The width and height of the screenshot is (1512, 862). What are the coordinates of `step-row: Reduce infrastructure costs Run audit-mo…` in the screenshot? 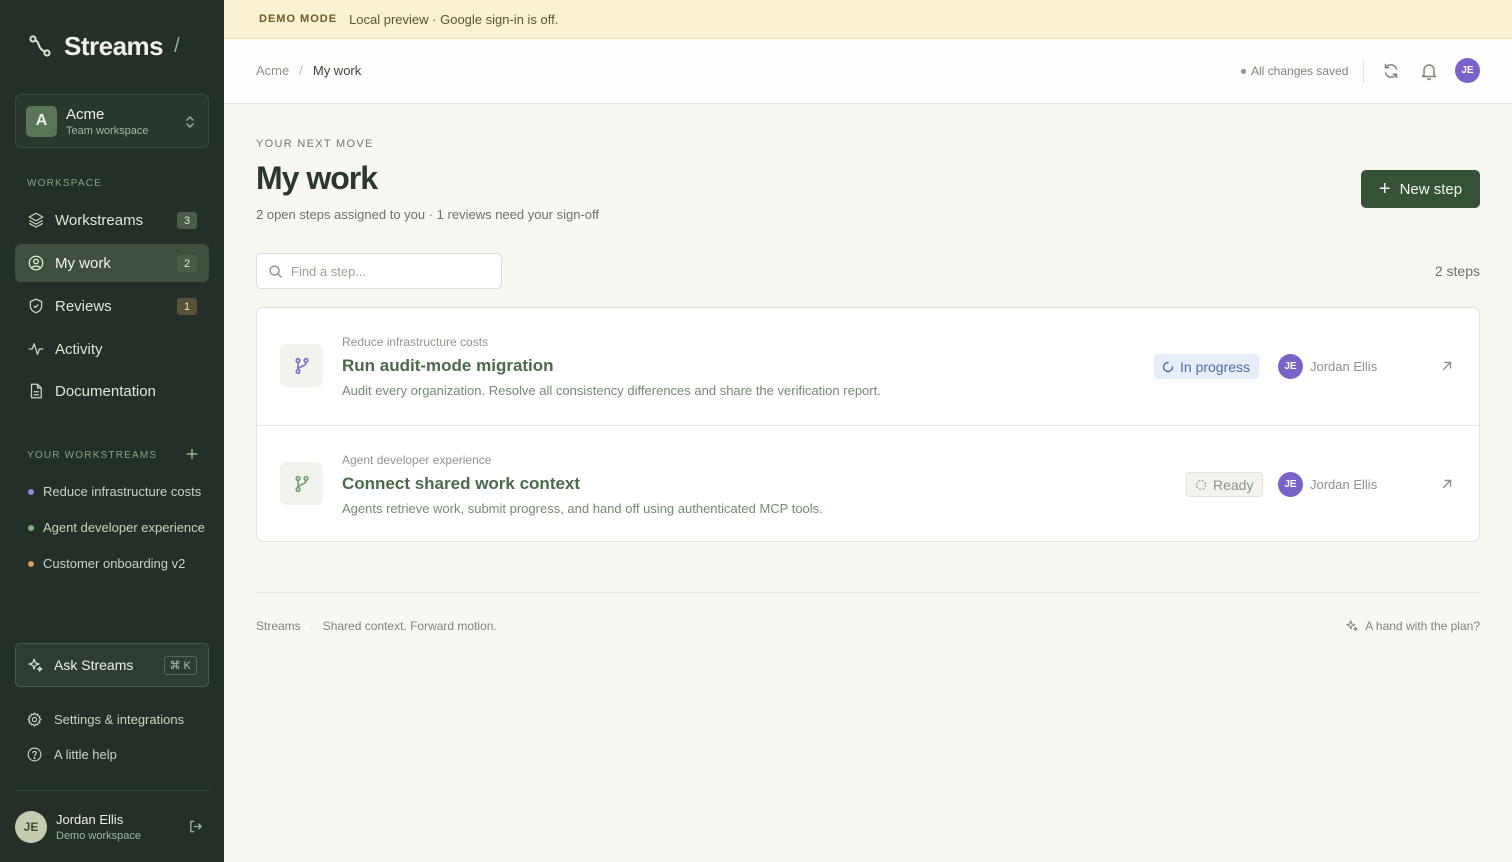 It's located at (868, 366).